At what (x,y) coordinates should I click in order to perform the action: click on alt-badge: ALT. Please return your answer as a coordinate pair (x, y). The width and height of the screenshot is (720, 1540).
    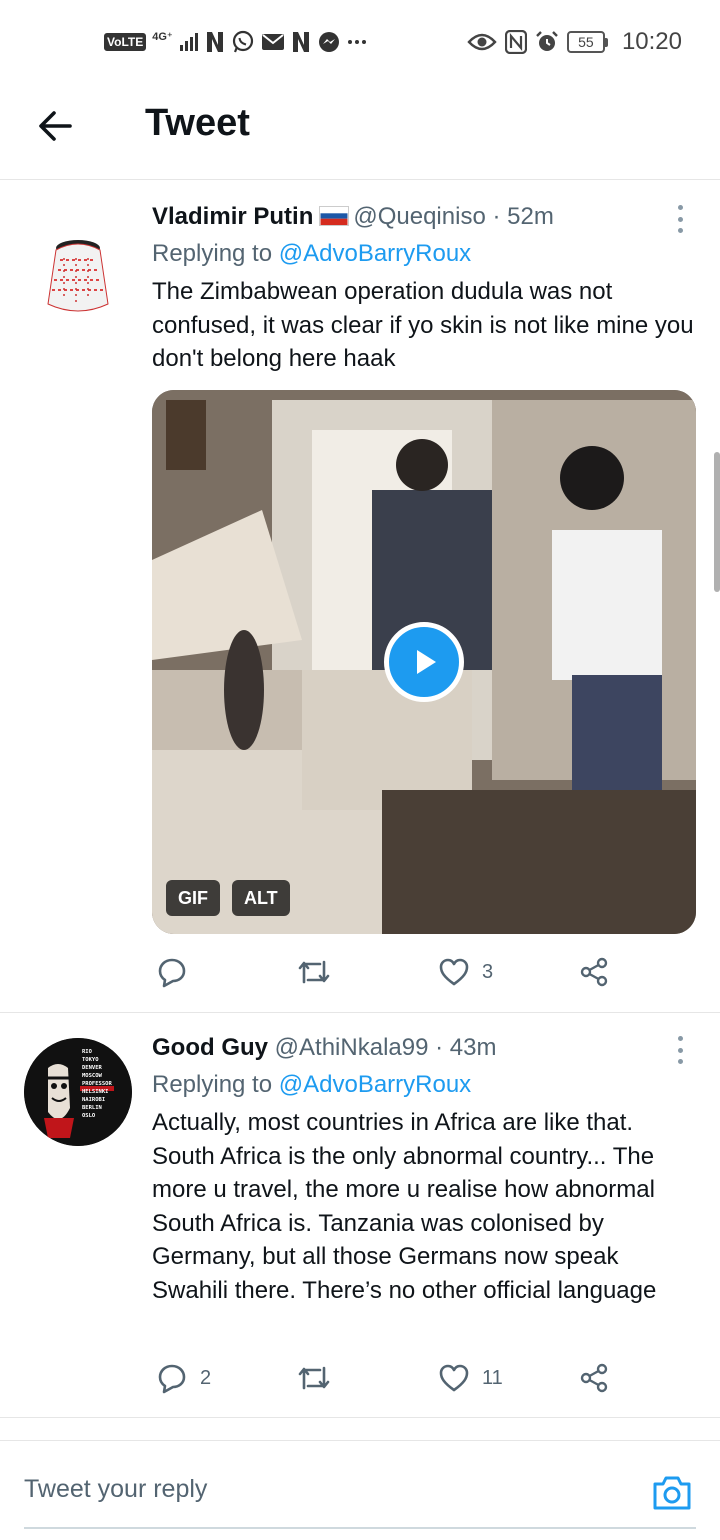
    Looking at the image, I should click on (261, 898).